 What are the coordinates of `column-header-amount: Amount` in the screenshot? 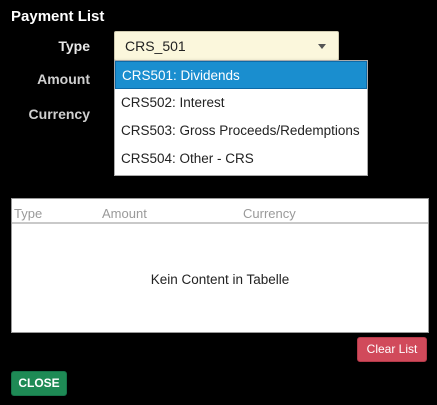 It's located at (124, 213).